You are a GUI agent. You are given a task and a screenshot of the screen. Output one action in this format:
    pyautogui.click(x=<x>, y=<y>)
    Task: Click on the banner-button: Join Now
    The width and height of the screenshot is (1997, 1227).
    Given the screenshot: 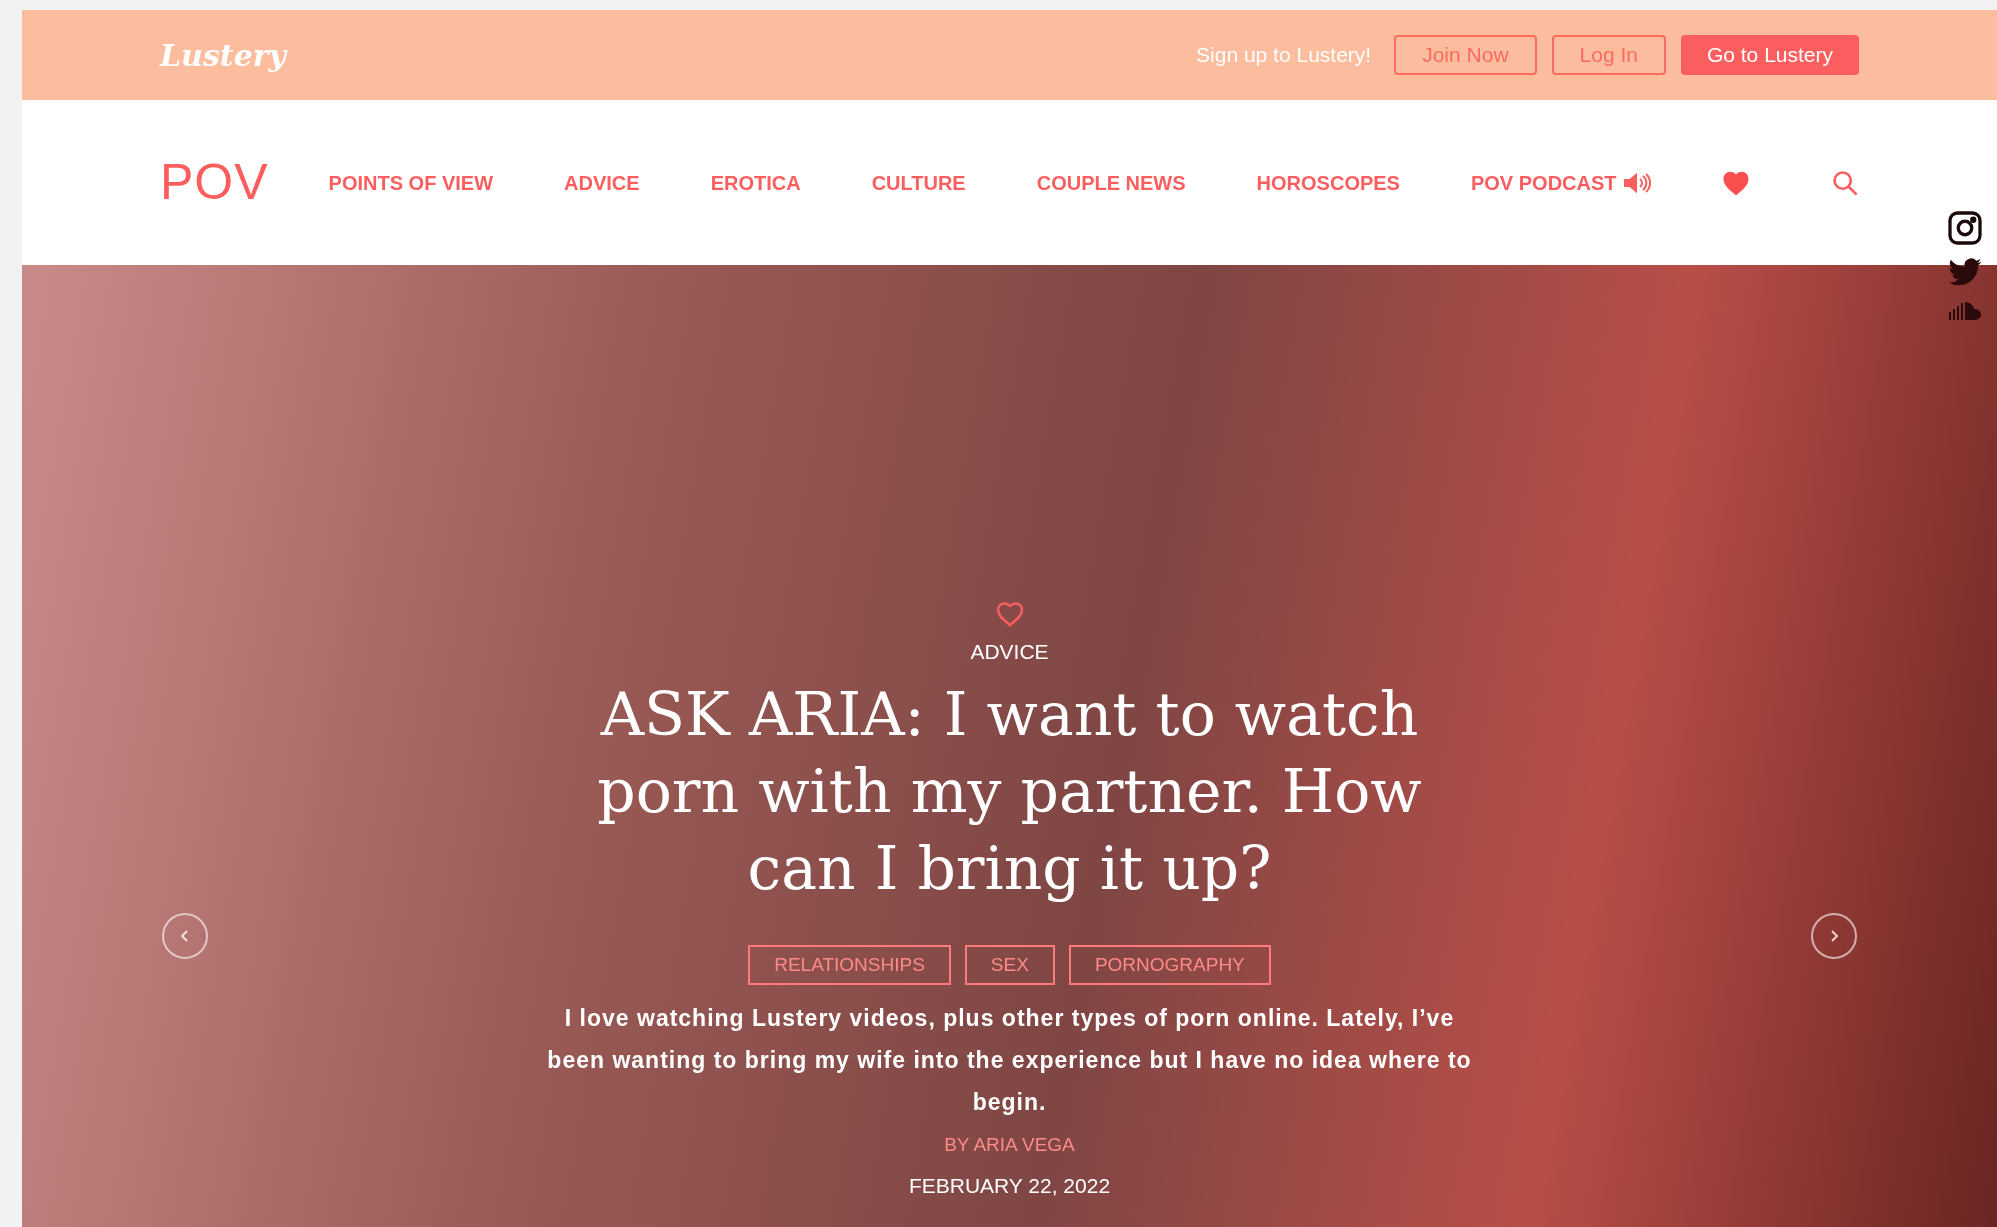 What is the action you would take?
    pyautogui.click(x=1465, y=55)
    